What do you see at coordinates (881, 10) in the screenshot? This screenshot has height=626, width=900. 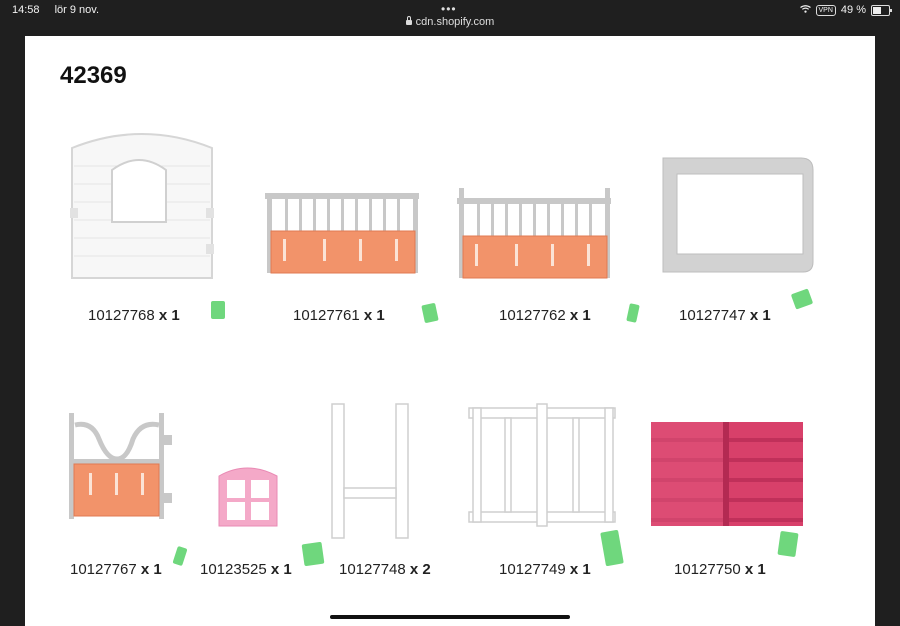 I see `battery-icon` at bounding box center [881, 10].